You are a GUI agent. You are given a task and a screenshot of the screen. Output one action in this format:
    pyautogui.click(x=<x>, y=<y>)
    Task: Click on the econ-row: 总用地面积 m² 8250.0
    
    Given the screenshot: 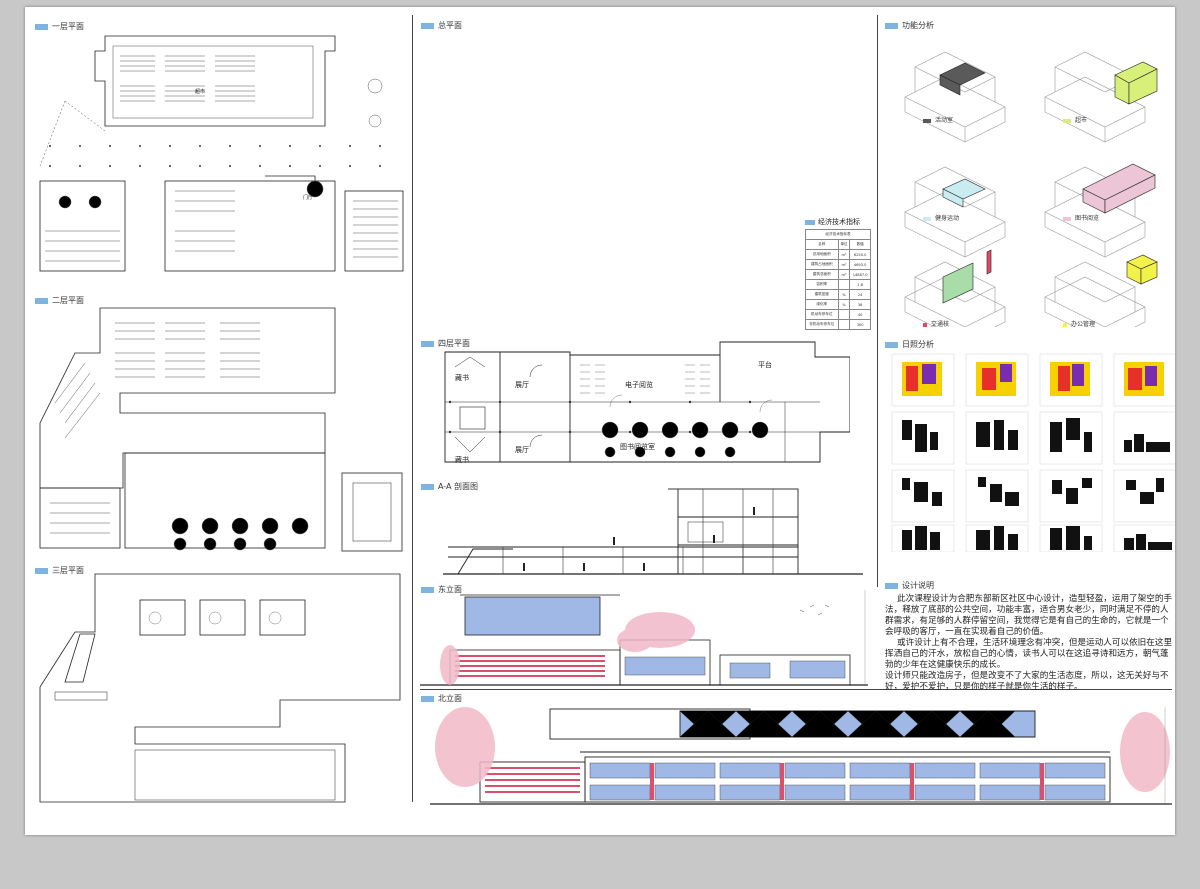 What is the action you would take?
    pyautogui.click(x=838, y=254)
    